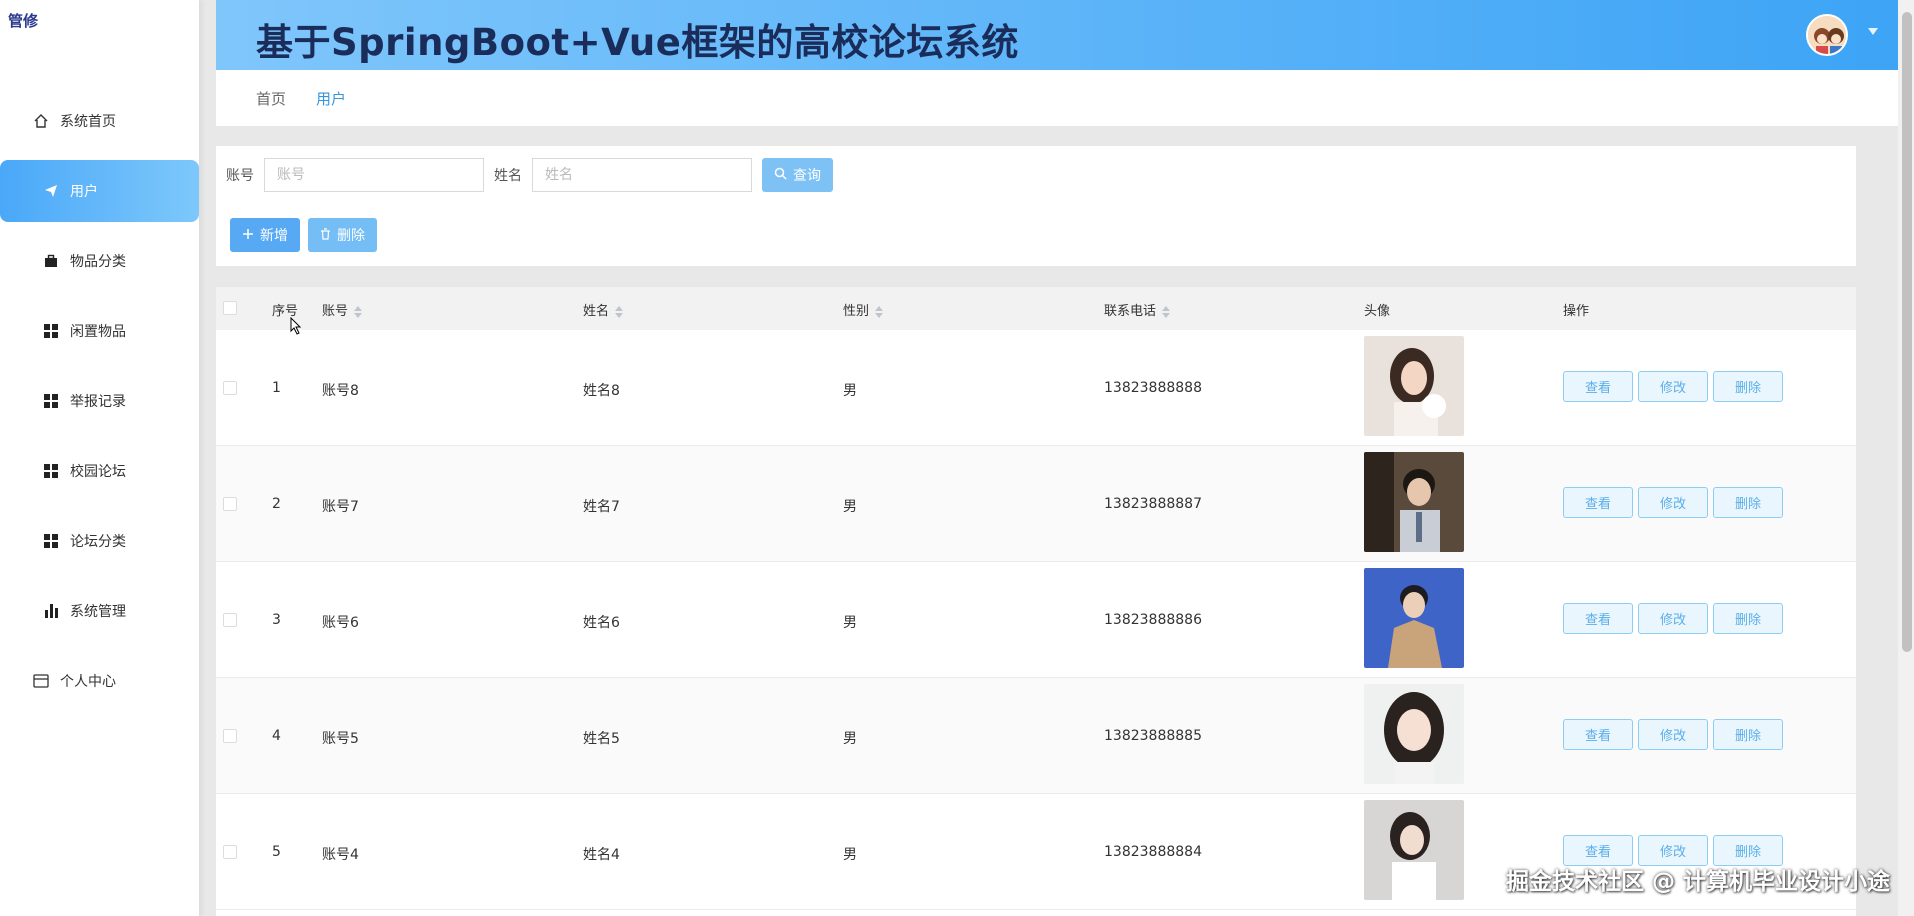  What do you see at coordinates (1036, 620) in the screenshot?
I see `table-row: 3 账号6 姓名6 男 13823888886 查看 修改 删除` at bounding box center [1036, 620].